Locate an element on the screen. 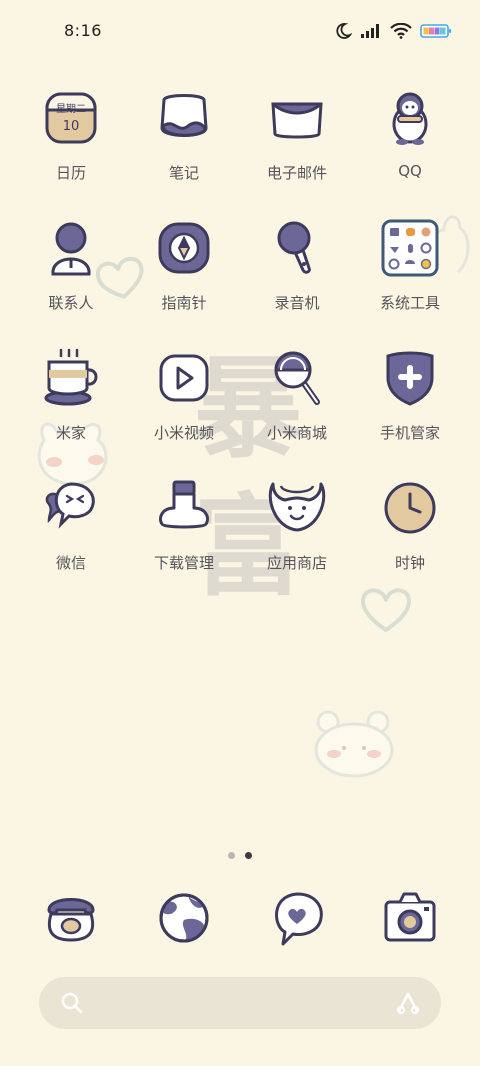 The width and height of the screenshot is (480, 1066). calendar-icon: 星期二 10 is located at coordinates (71, 118).